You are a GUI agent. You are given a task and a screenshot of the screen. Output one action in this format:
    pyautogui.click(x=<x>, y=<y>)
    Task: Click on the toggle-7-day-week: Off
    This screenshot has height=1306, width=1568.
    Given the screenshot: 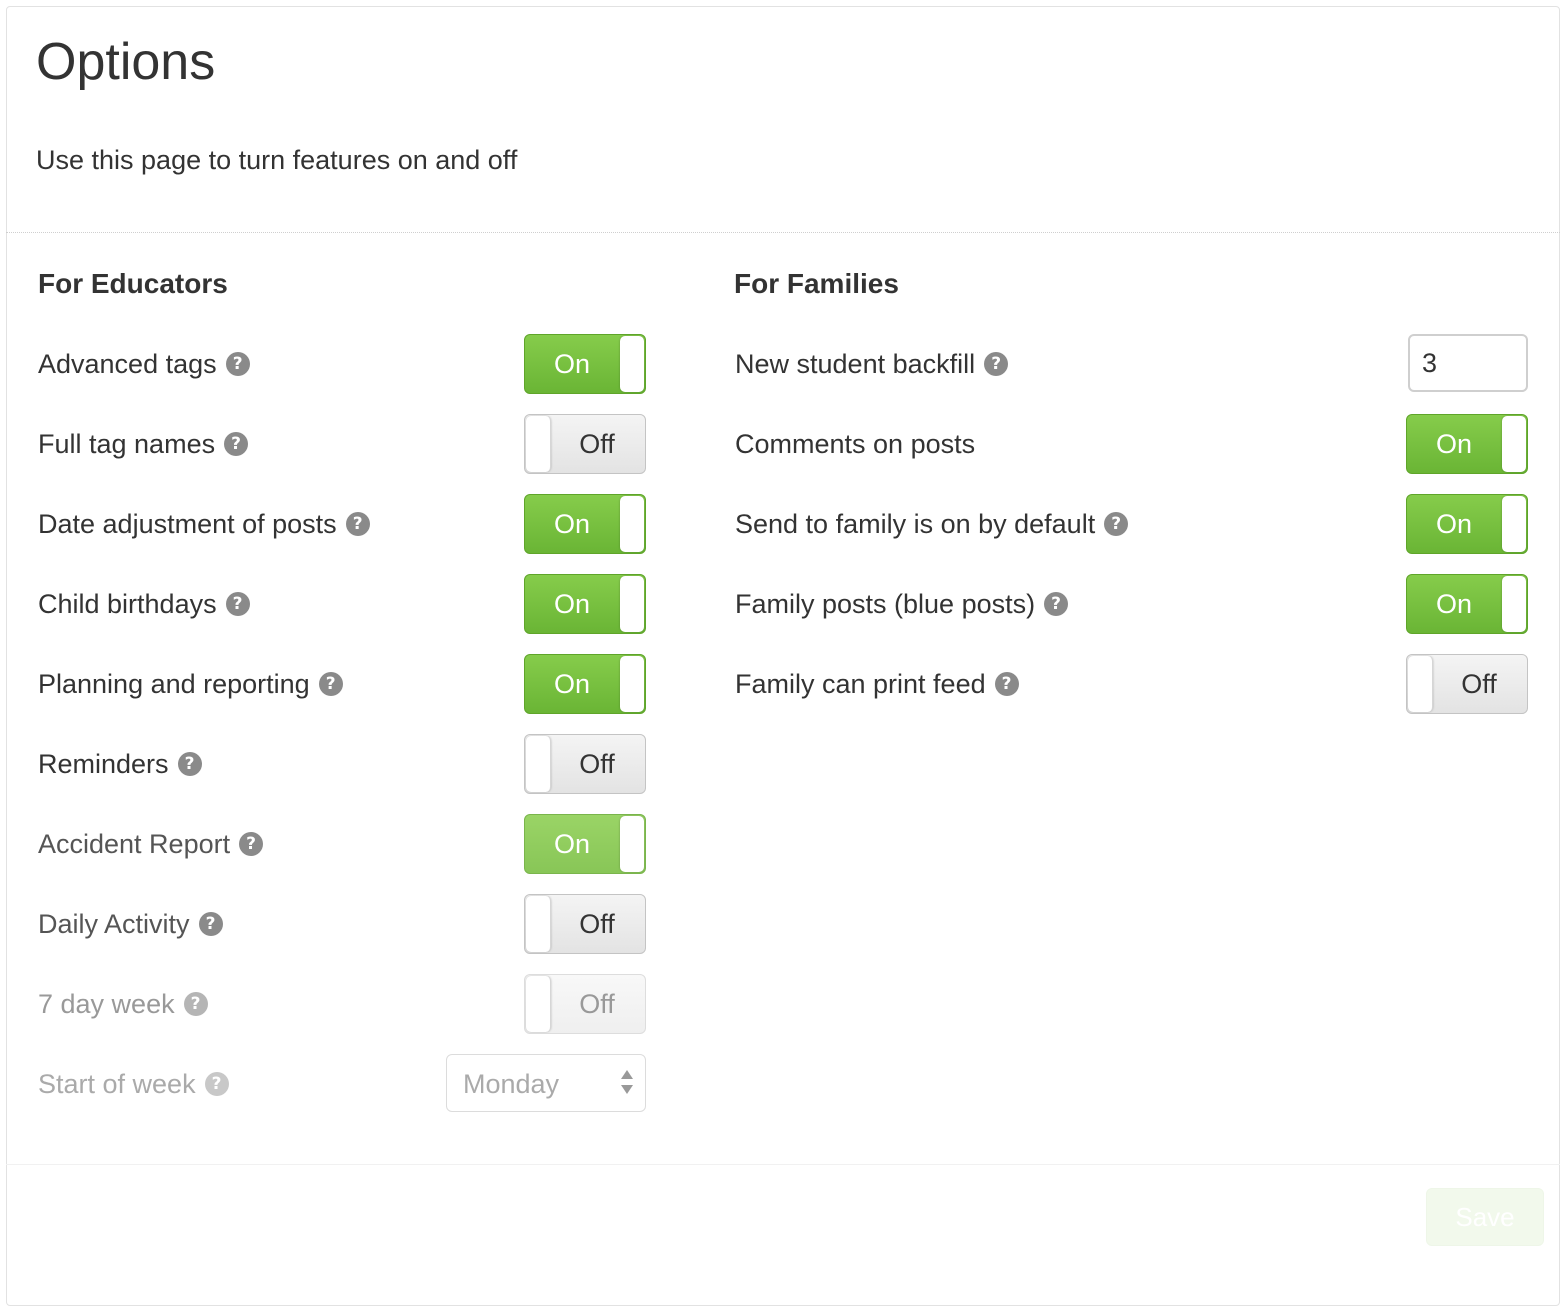 What is the action you would take?
    pyautogui.click(x=585, y=1004)
    